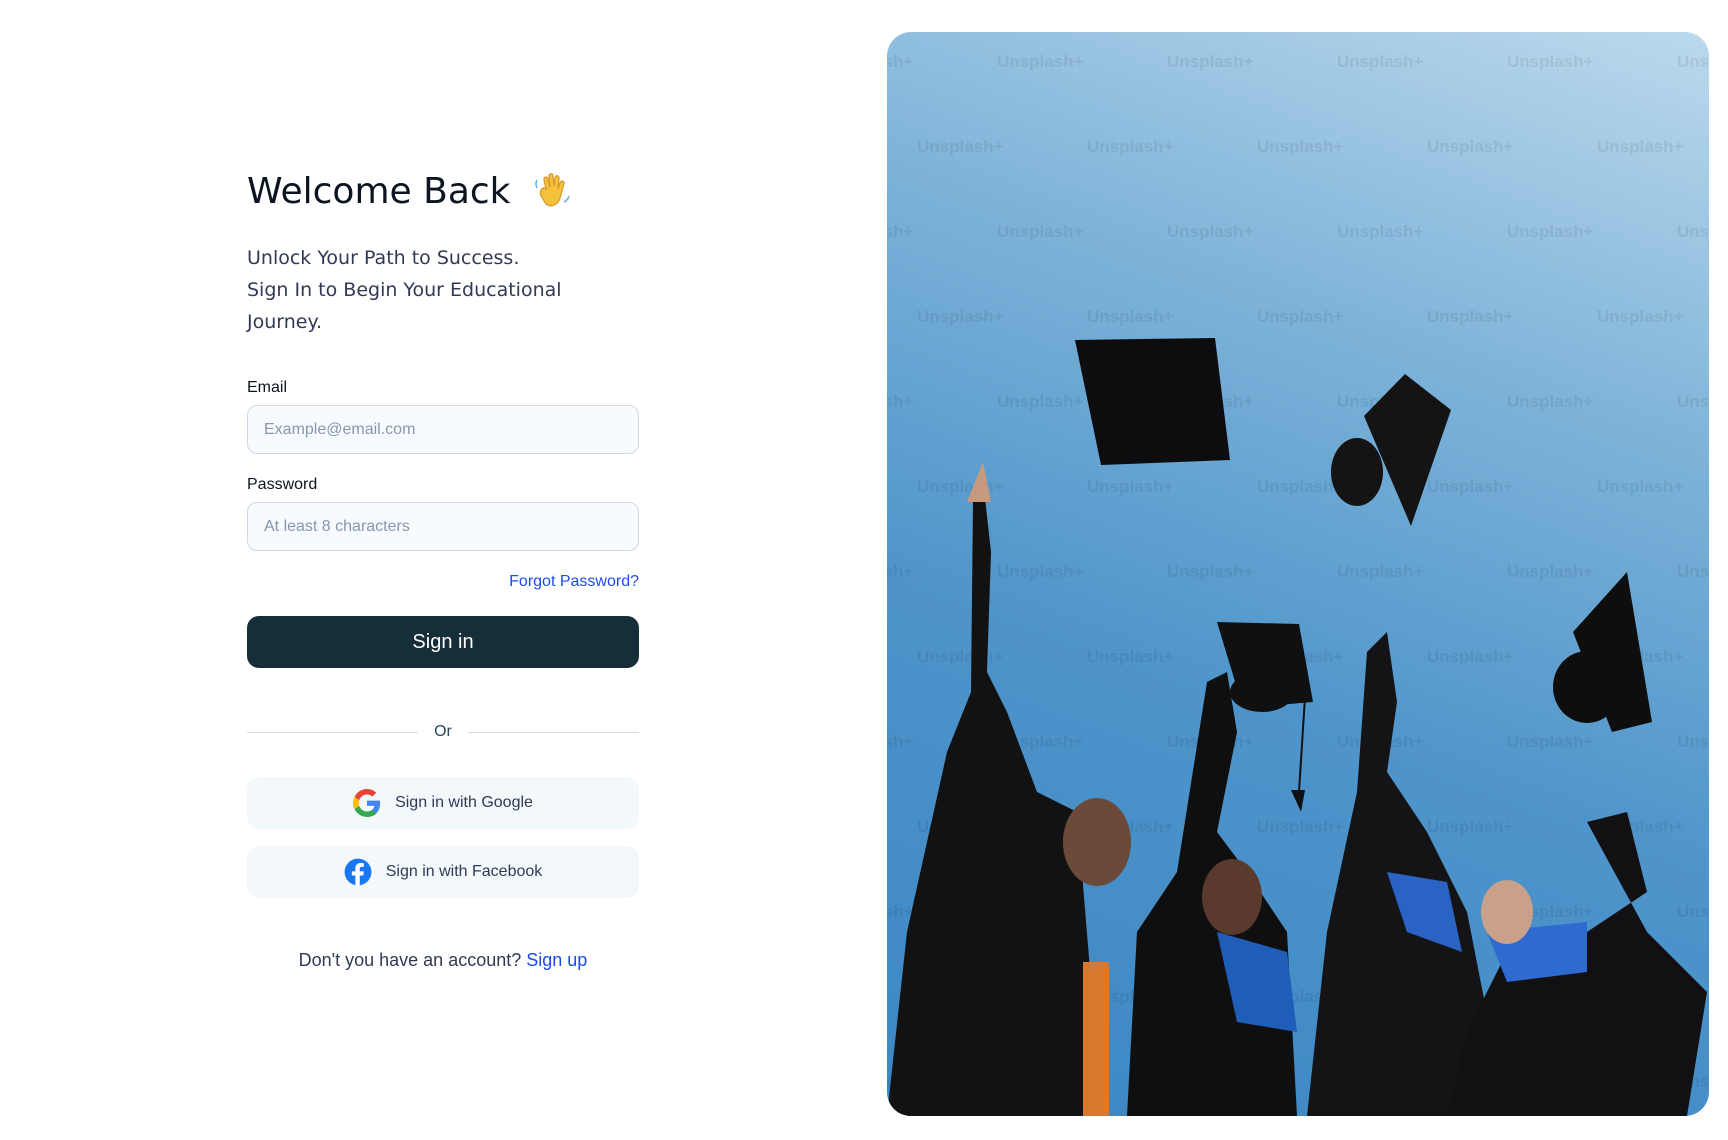 This screenshot has height=1140, width=1728. Describe the element at coordinates (267, 387) in the screenshot. I see `email-label: Email` at that location.